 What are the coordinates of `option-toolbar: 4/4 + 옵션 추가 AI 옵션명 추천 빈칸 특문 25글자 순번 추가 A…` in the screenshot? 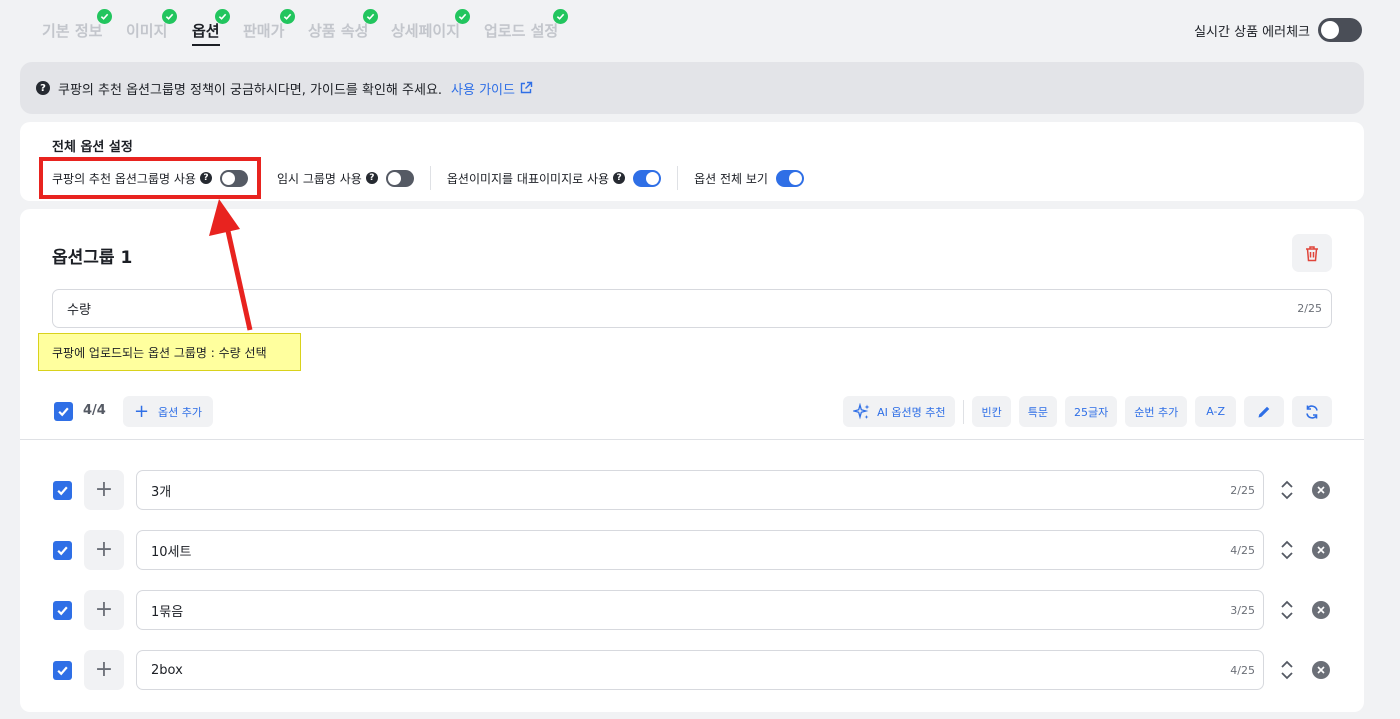 It's located at (692, 411).